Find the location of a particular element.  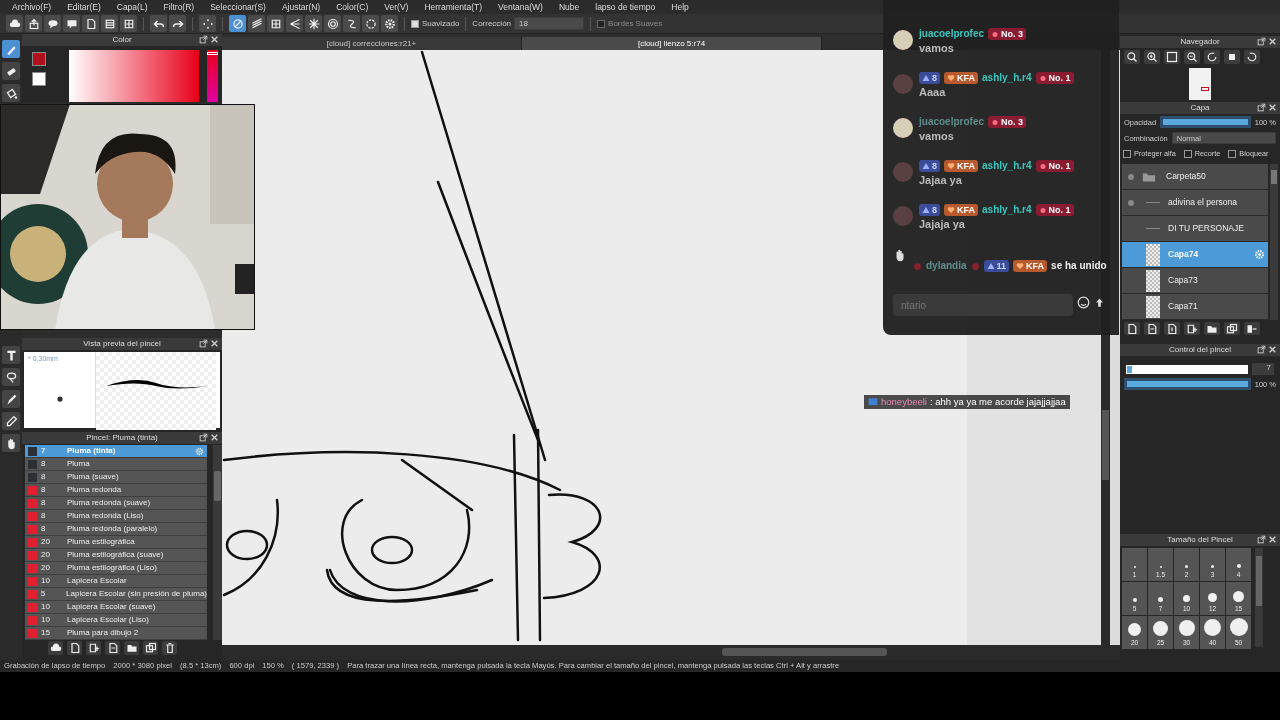

username: dylandia is located at coordinates (946, 266).